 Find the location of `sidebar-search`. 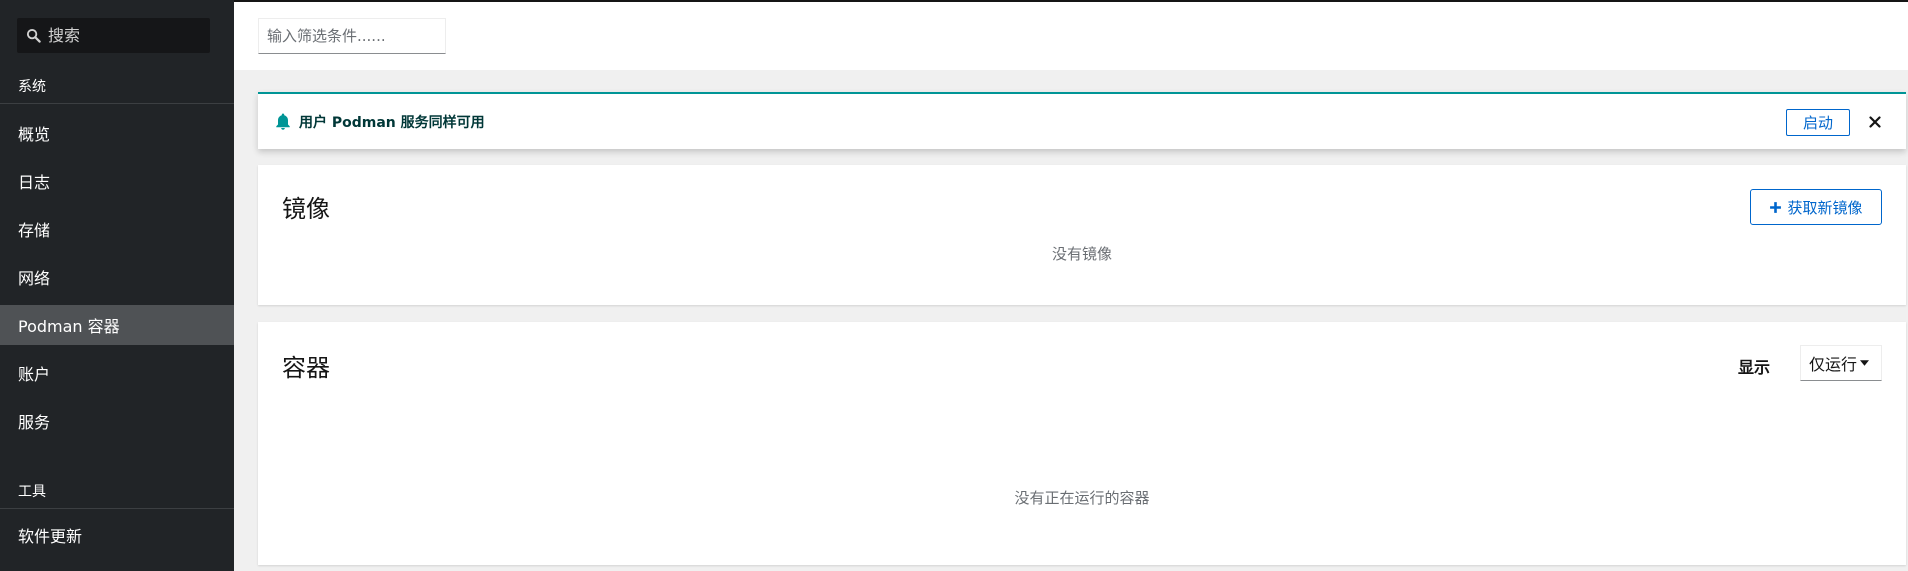

sidebar-search is located at coordinates (113, 35).